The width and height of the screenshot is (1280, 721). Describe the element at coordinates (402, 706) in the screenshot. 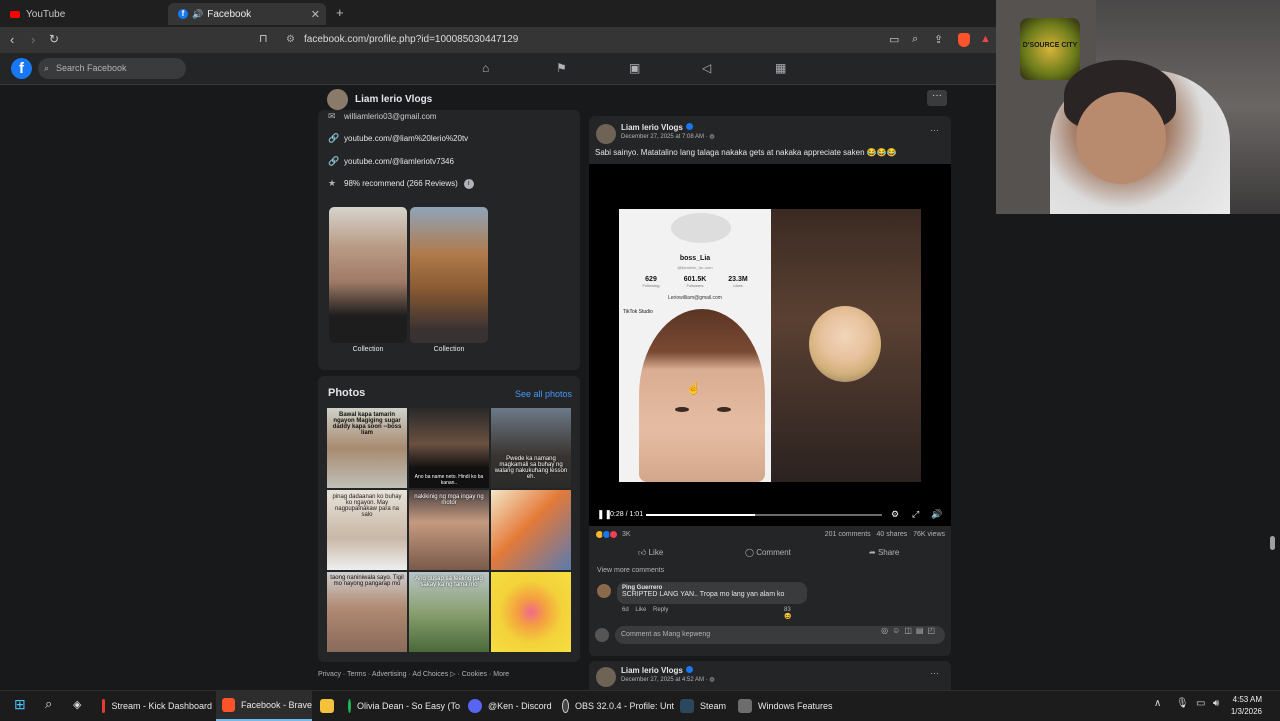

I see `taskbar-app: Olivia Dean - So Easy (To` at that location.